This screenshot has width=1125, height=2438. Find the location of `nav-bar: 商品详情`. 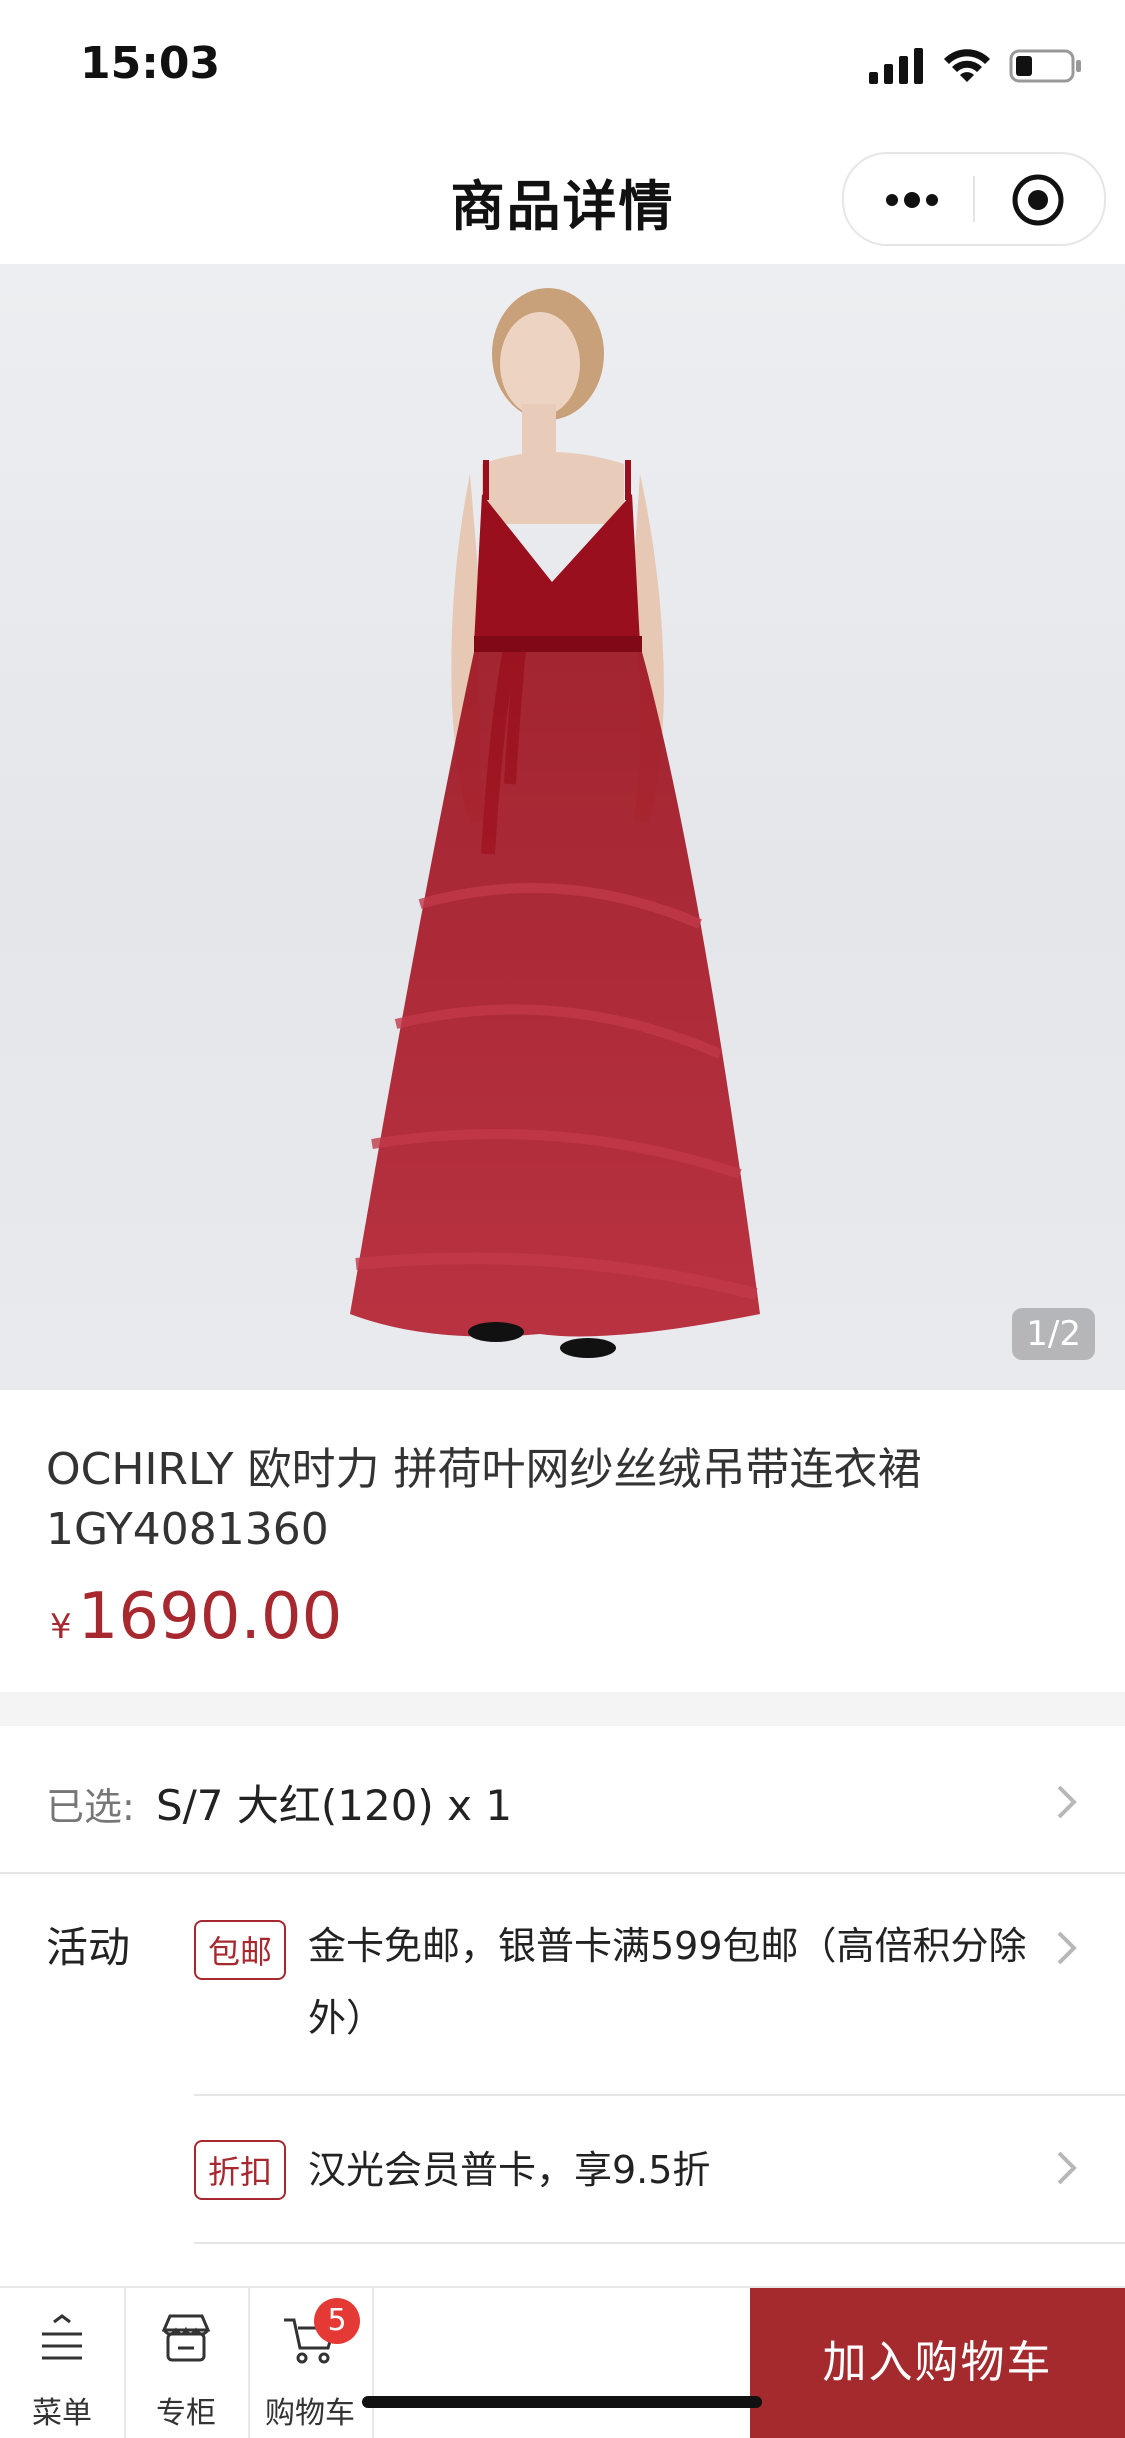

nav-bar: 商品详情 is located at coordinates (562, 198).